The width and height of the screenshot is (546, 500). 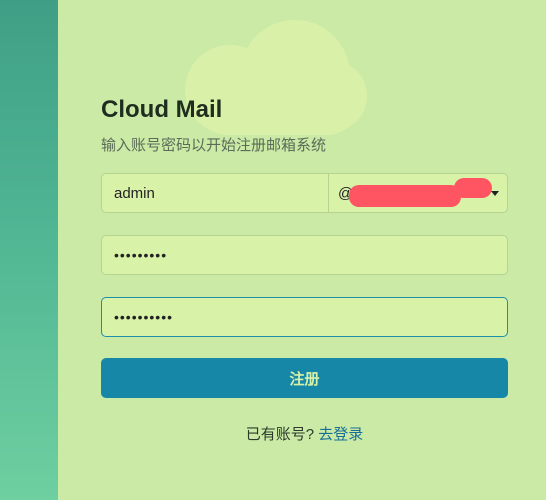 I want to click on register-subtitle: 输入账号密码以开始注册邮箱系统, so click(x=214, y=145).